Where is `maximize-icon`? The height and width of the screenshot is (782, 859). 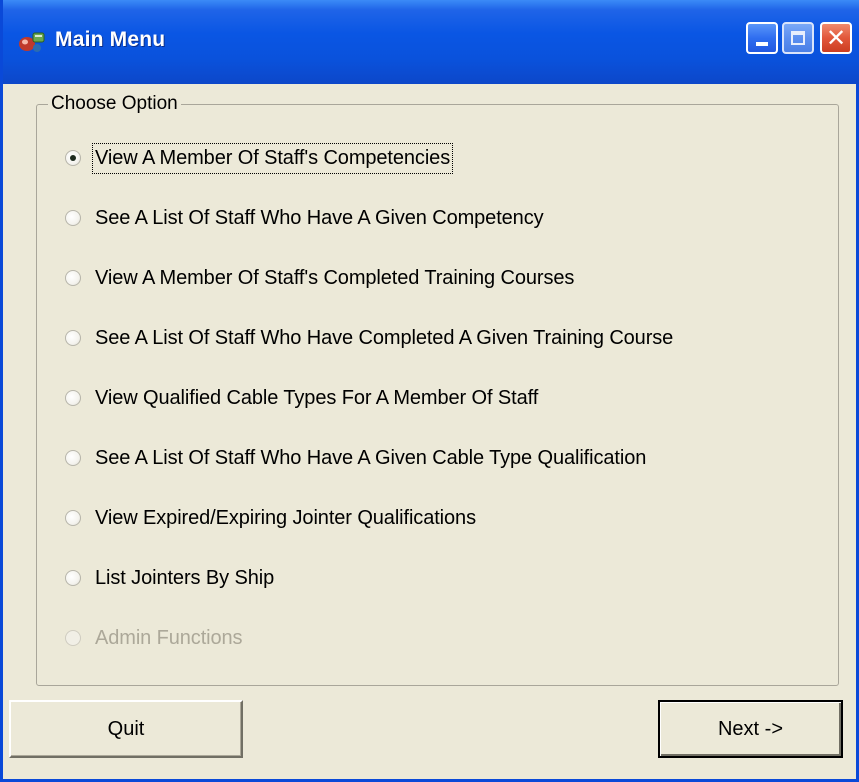 maximize-icon is located at coordinates (798, 38).